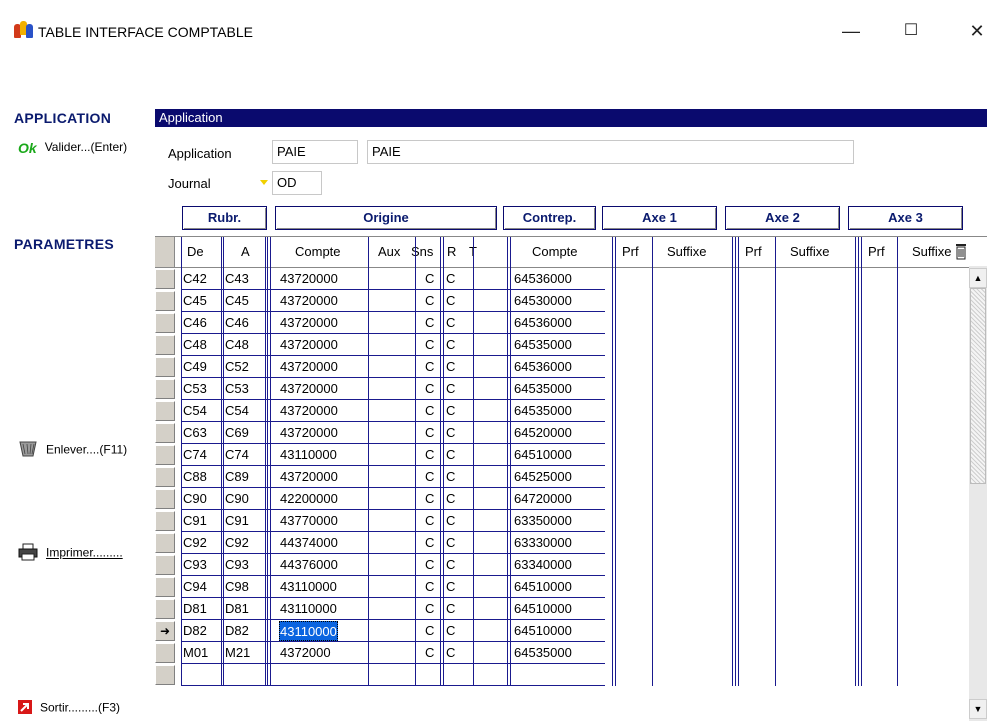  I want to click on cell-contrep: 63330000, so click(543, 543).